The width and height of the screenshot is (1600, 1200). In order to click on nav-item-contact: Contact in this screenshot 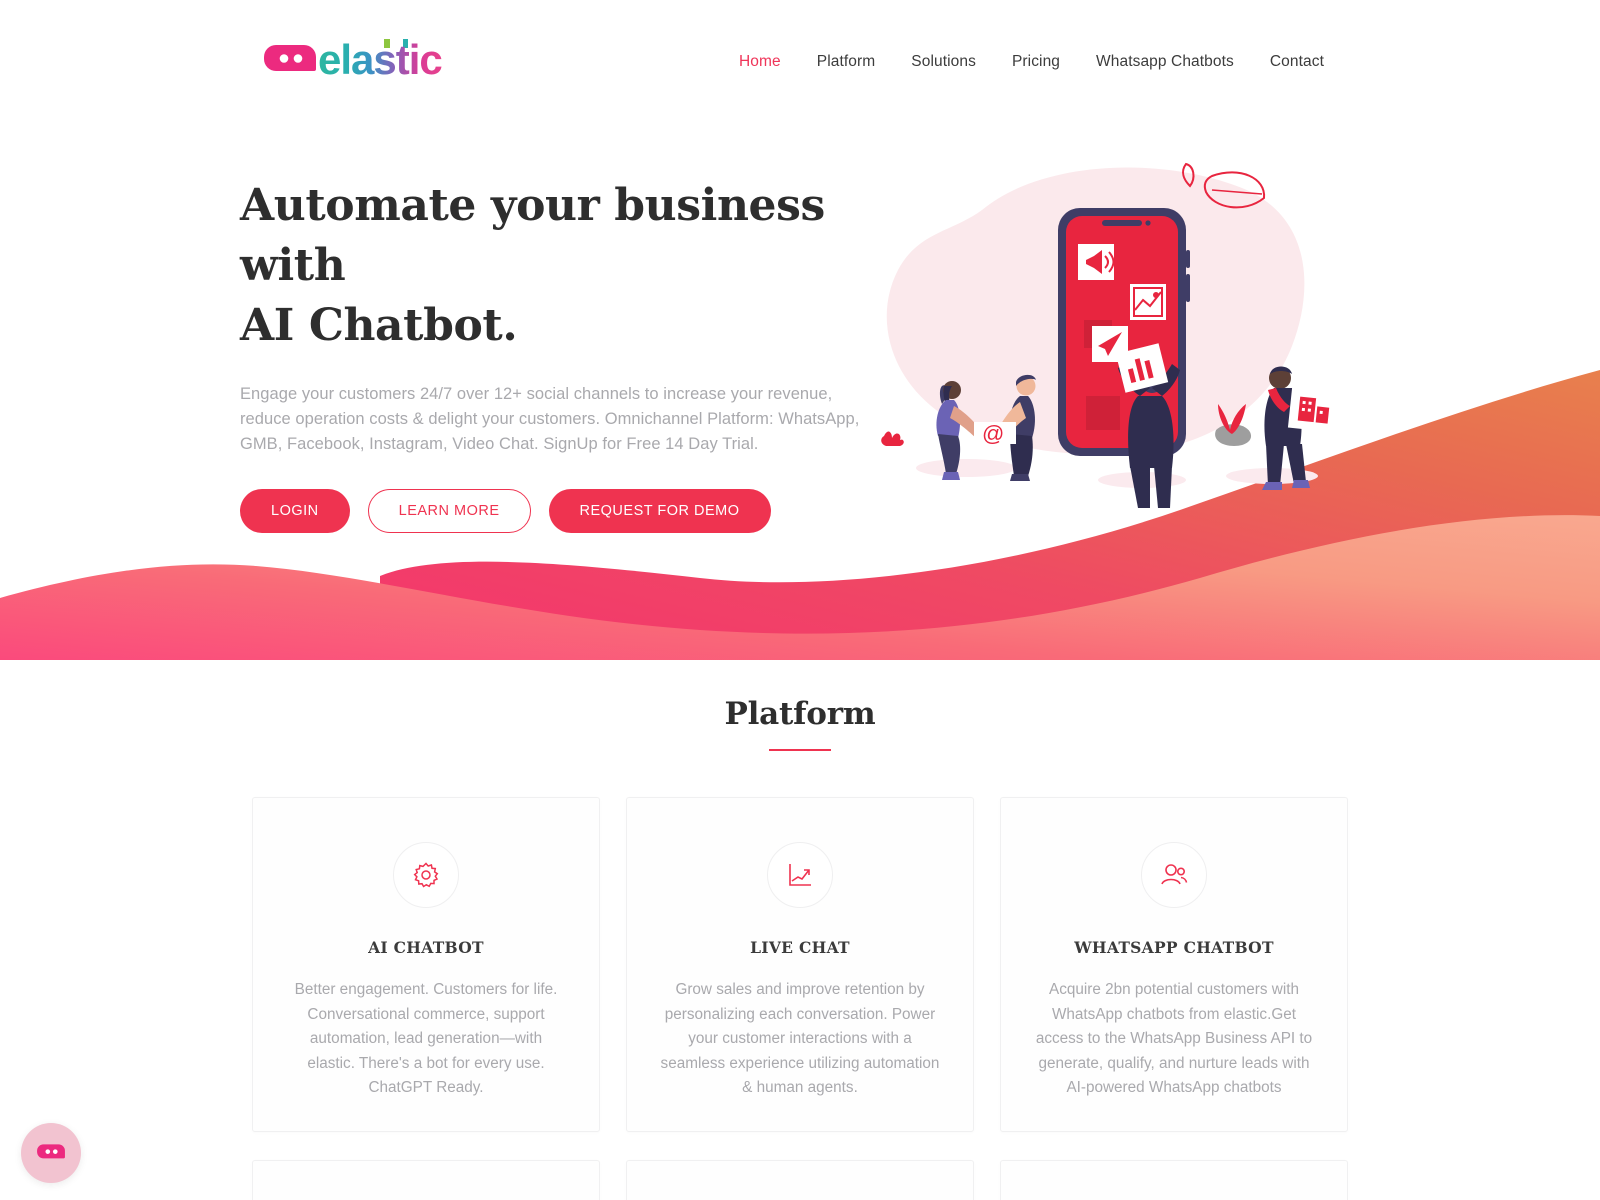, I will do `click(1297, 62)`.